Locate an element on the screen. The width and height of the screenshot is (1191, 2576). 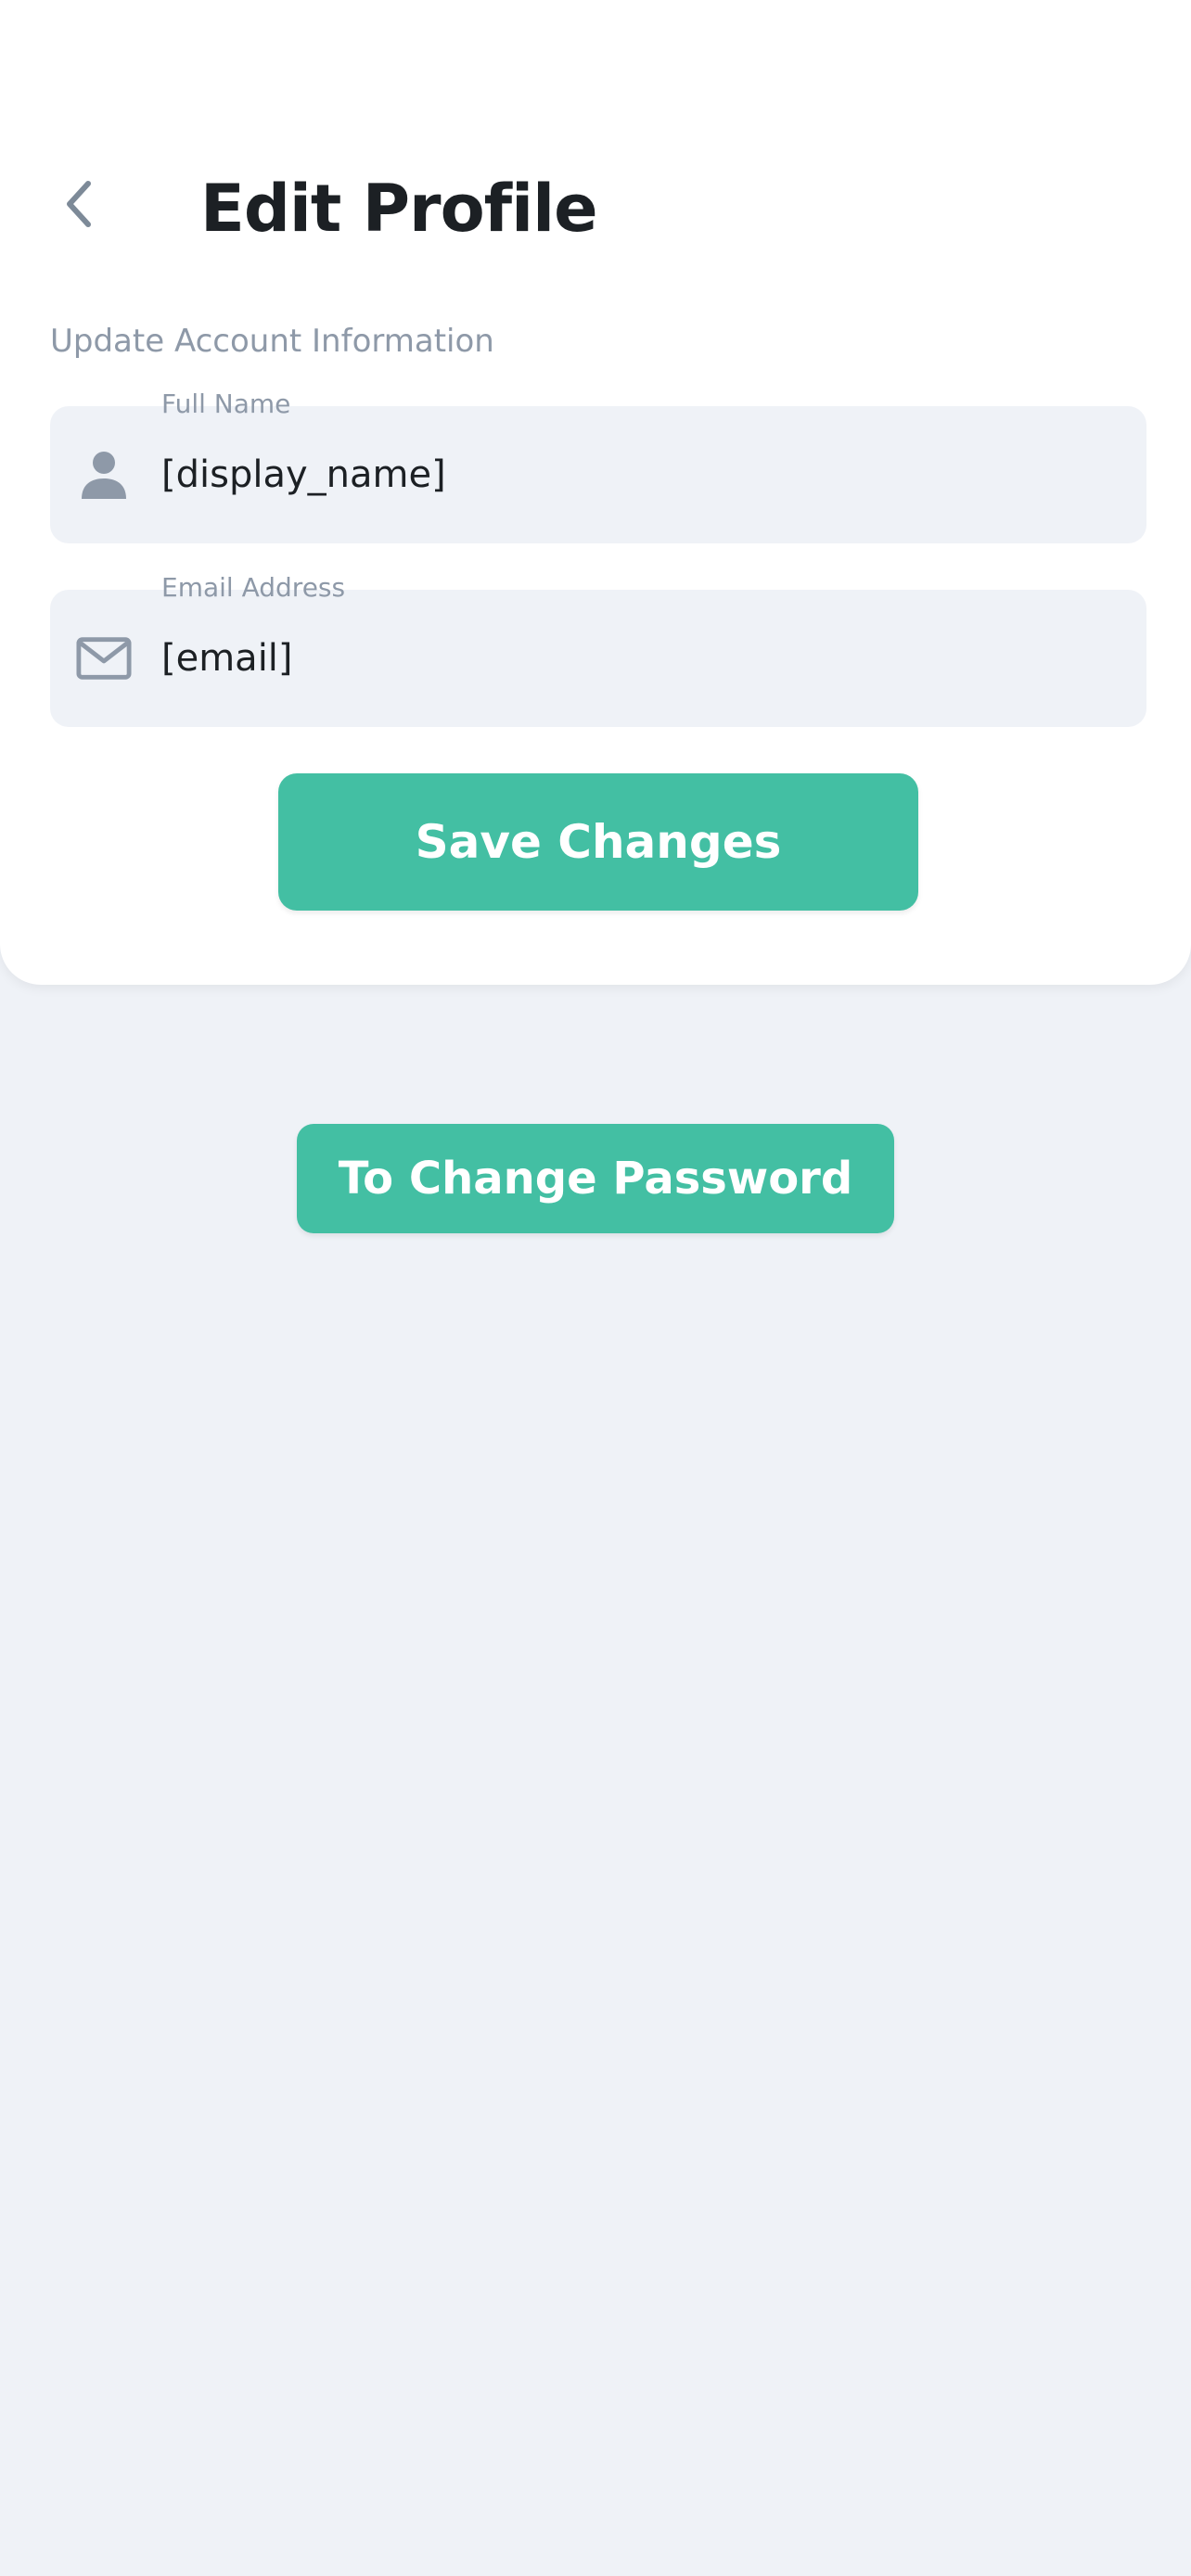
chevron-left-icon is located at coordinates (79, 204).